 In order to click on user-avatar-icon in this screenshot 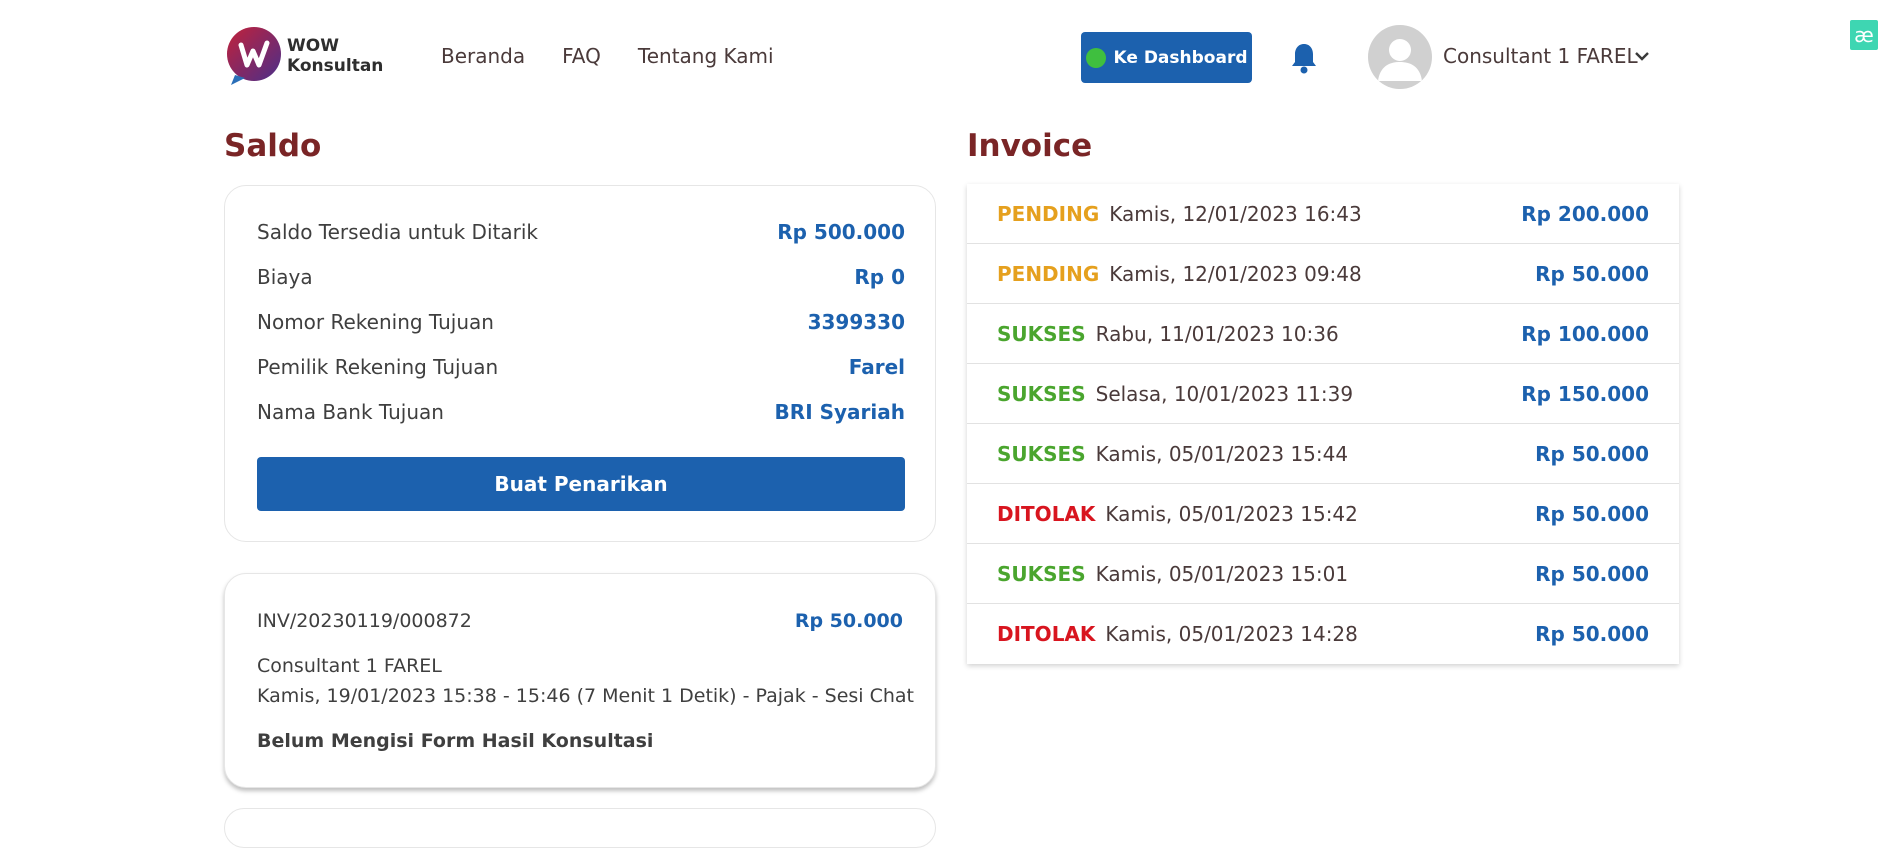, I will do `click(1400, 57)`.